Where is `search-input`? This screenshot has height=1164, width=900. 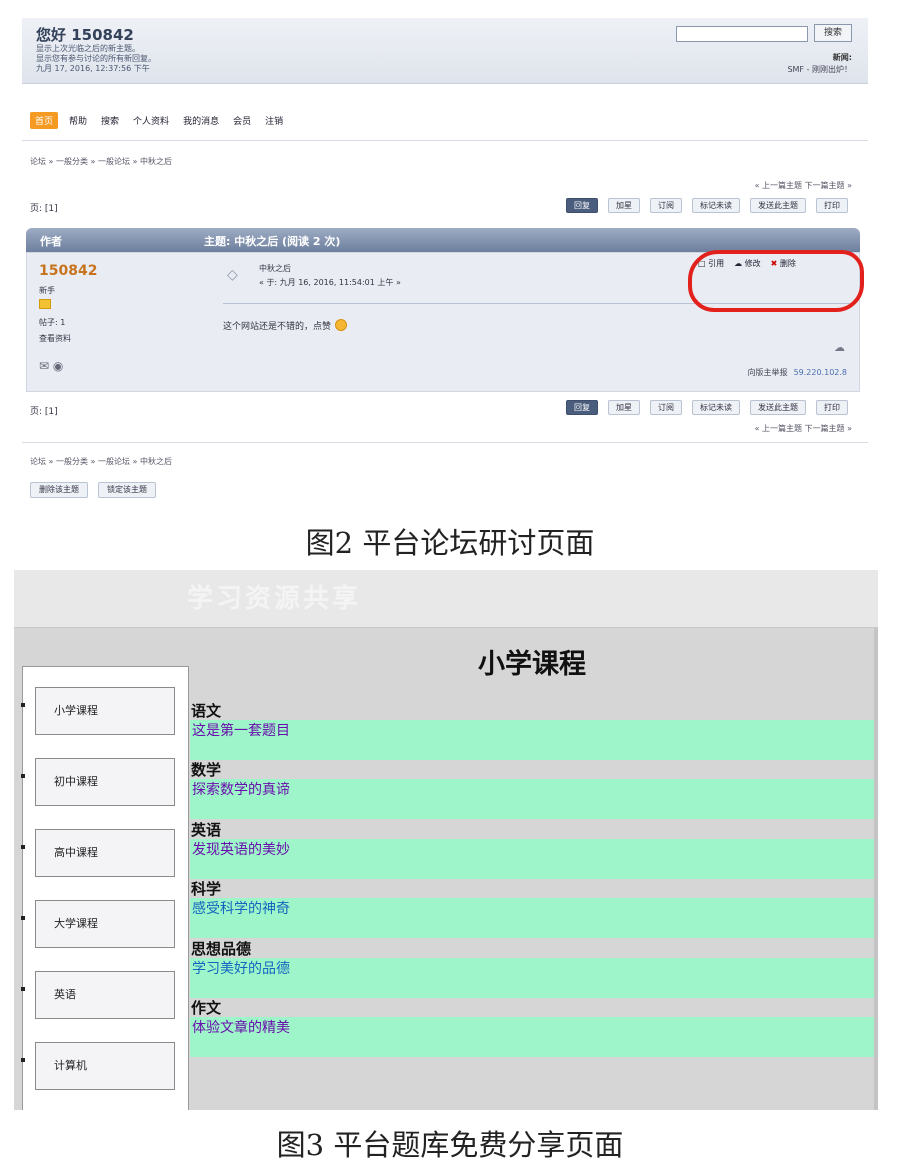 search-input is located at coordinates (742, 34).